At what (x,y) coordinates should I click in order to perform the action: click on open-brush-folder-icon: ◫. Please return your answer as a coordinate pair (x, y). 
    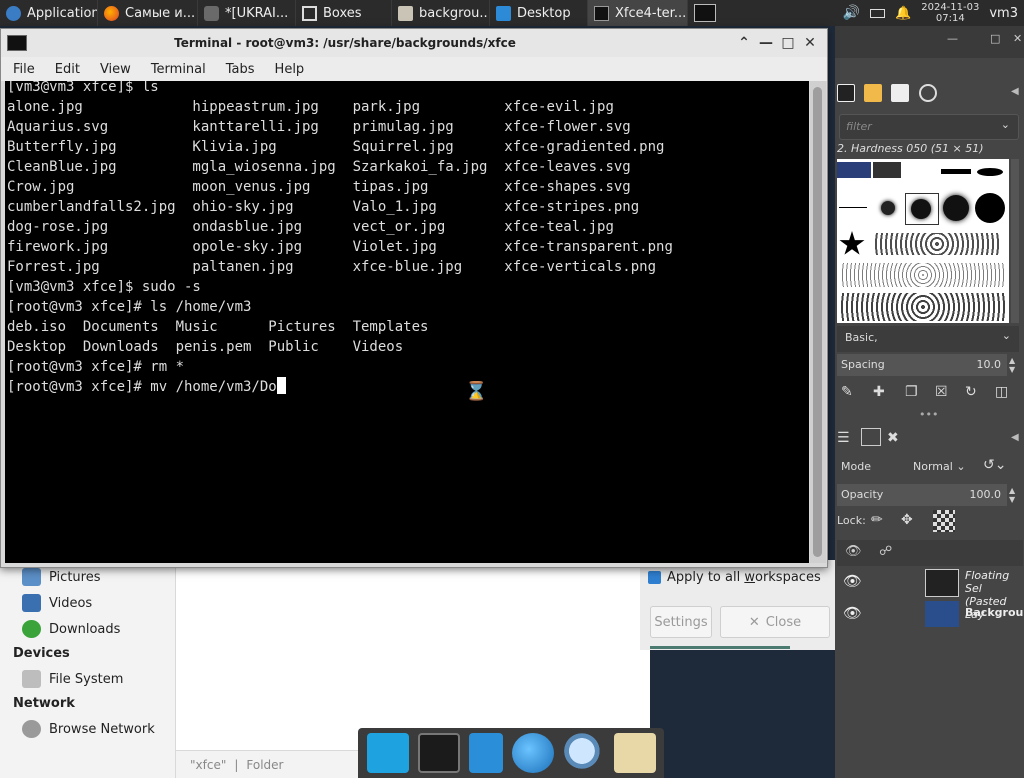
    Looking at the image, I should click on (1001, 392).